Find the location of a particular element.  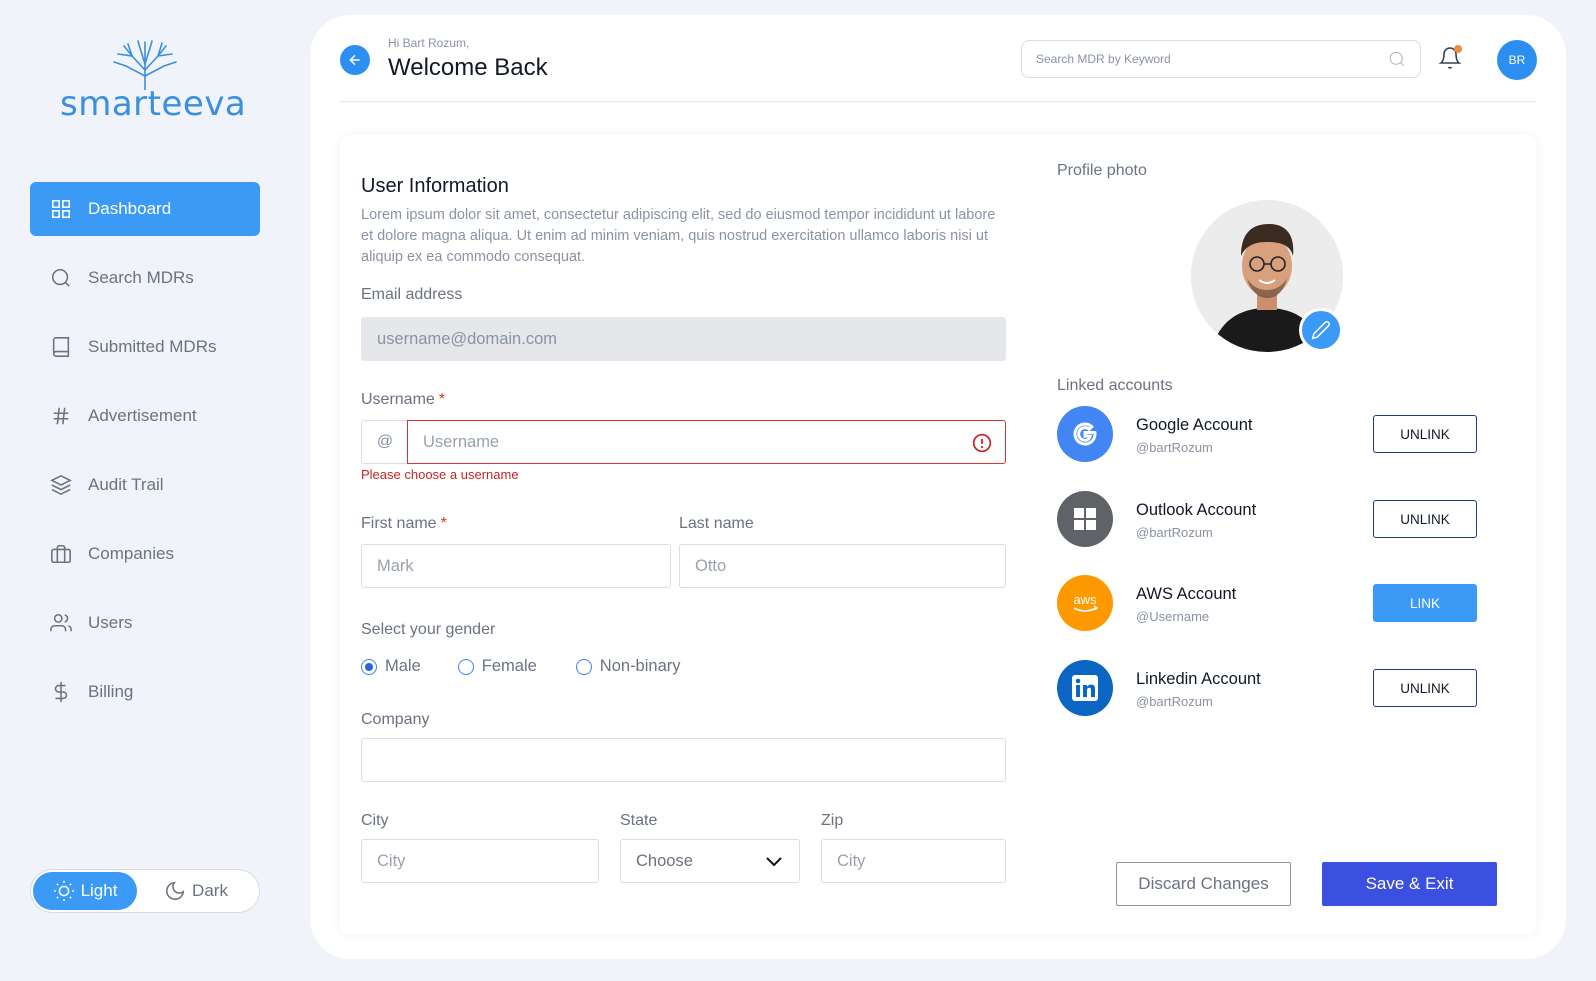

greeting: Hi Bart Rozum, is located at coordinates (429, 43).